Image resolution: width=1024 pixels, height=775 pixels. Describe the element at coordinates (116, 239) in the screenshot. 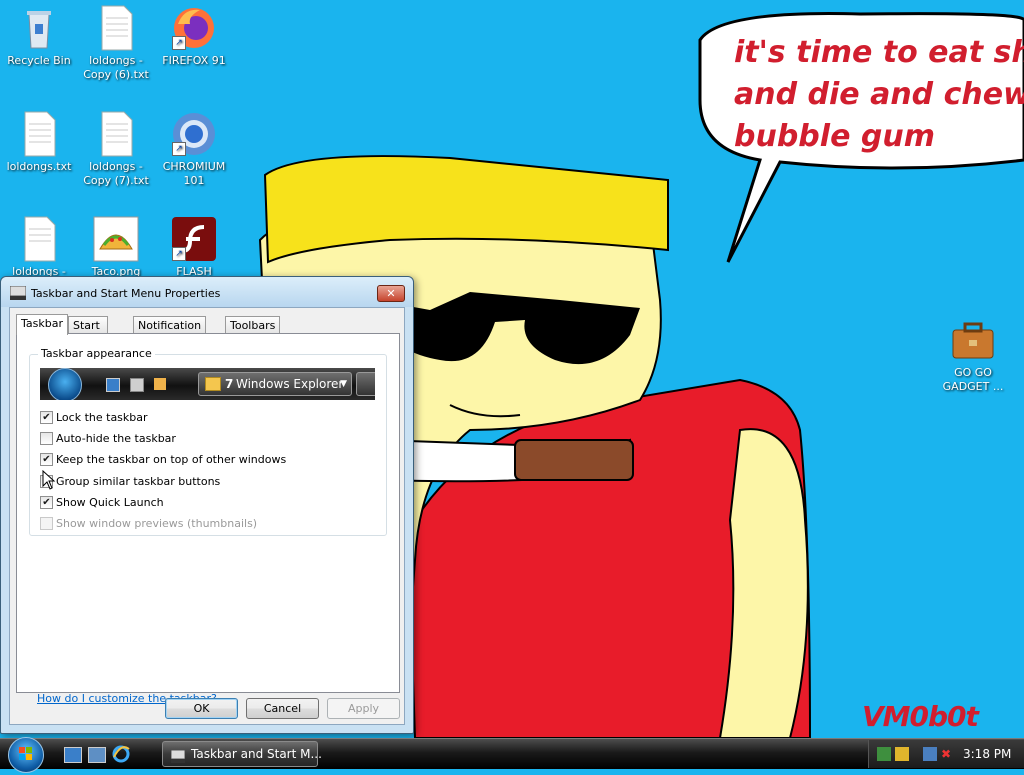

I see `image-file-icon` at that location.